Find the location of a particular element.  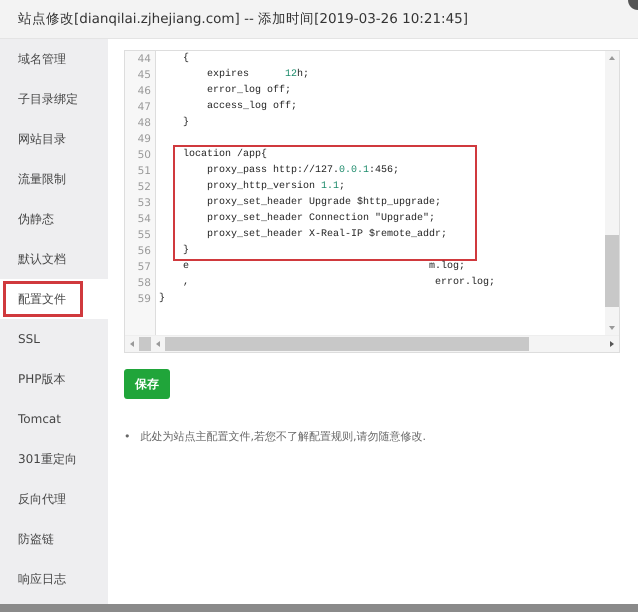

sidebar-item: 配置文件 is located at coordinates (43, 299).